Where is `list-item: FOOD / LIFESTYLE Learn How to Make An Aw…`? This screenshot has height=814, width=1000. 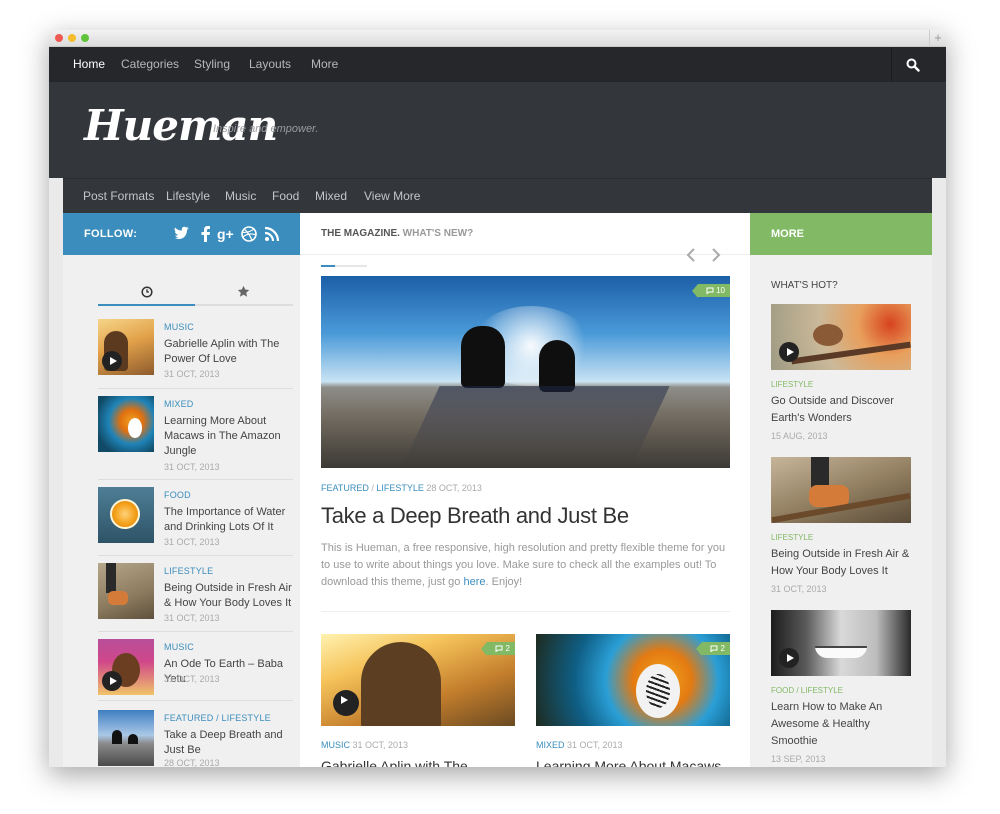 list-item: FOOD / LIFESTYLE Learn How to Make An Aw… is located at coordinates (841, 688).